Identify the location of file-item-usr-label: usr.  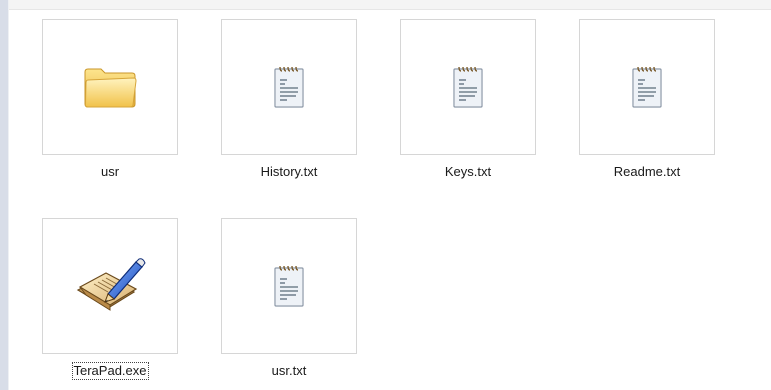
(110, 172).